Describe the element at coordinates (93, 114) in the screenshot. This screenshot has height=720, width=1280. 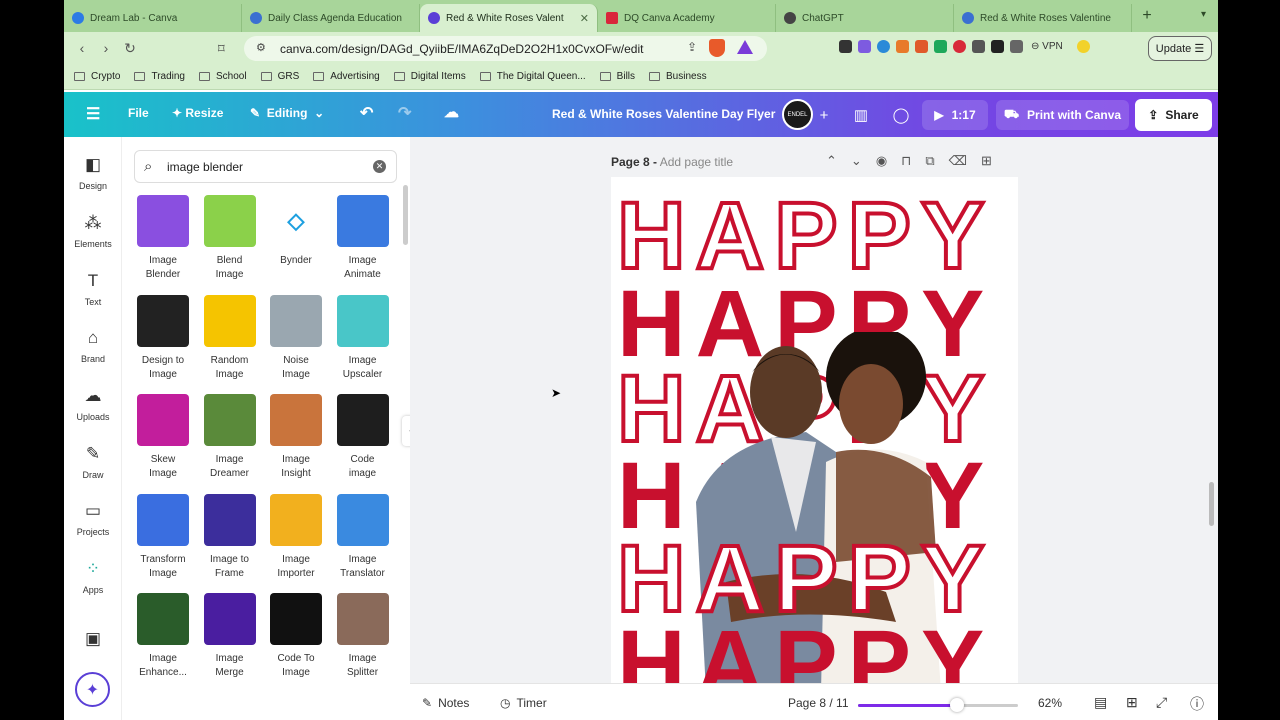
I see `menu-icon: ☰` at that location.